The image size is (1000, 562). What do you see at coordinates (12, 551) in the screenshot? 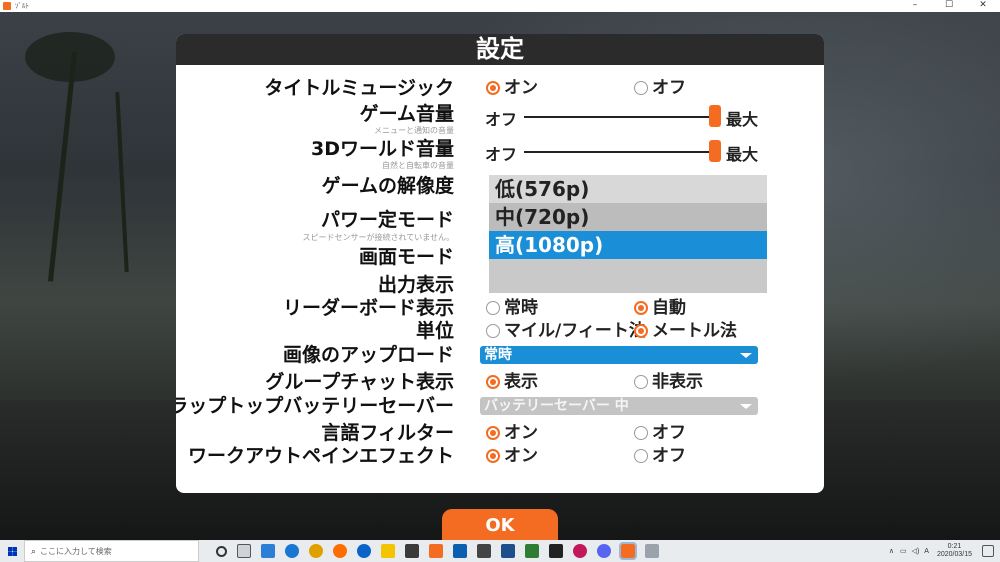
I see `start-button` at bounding box center [12, 551].